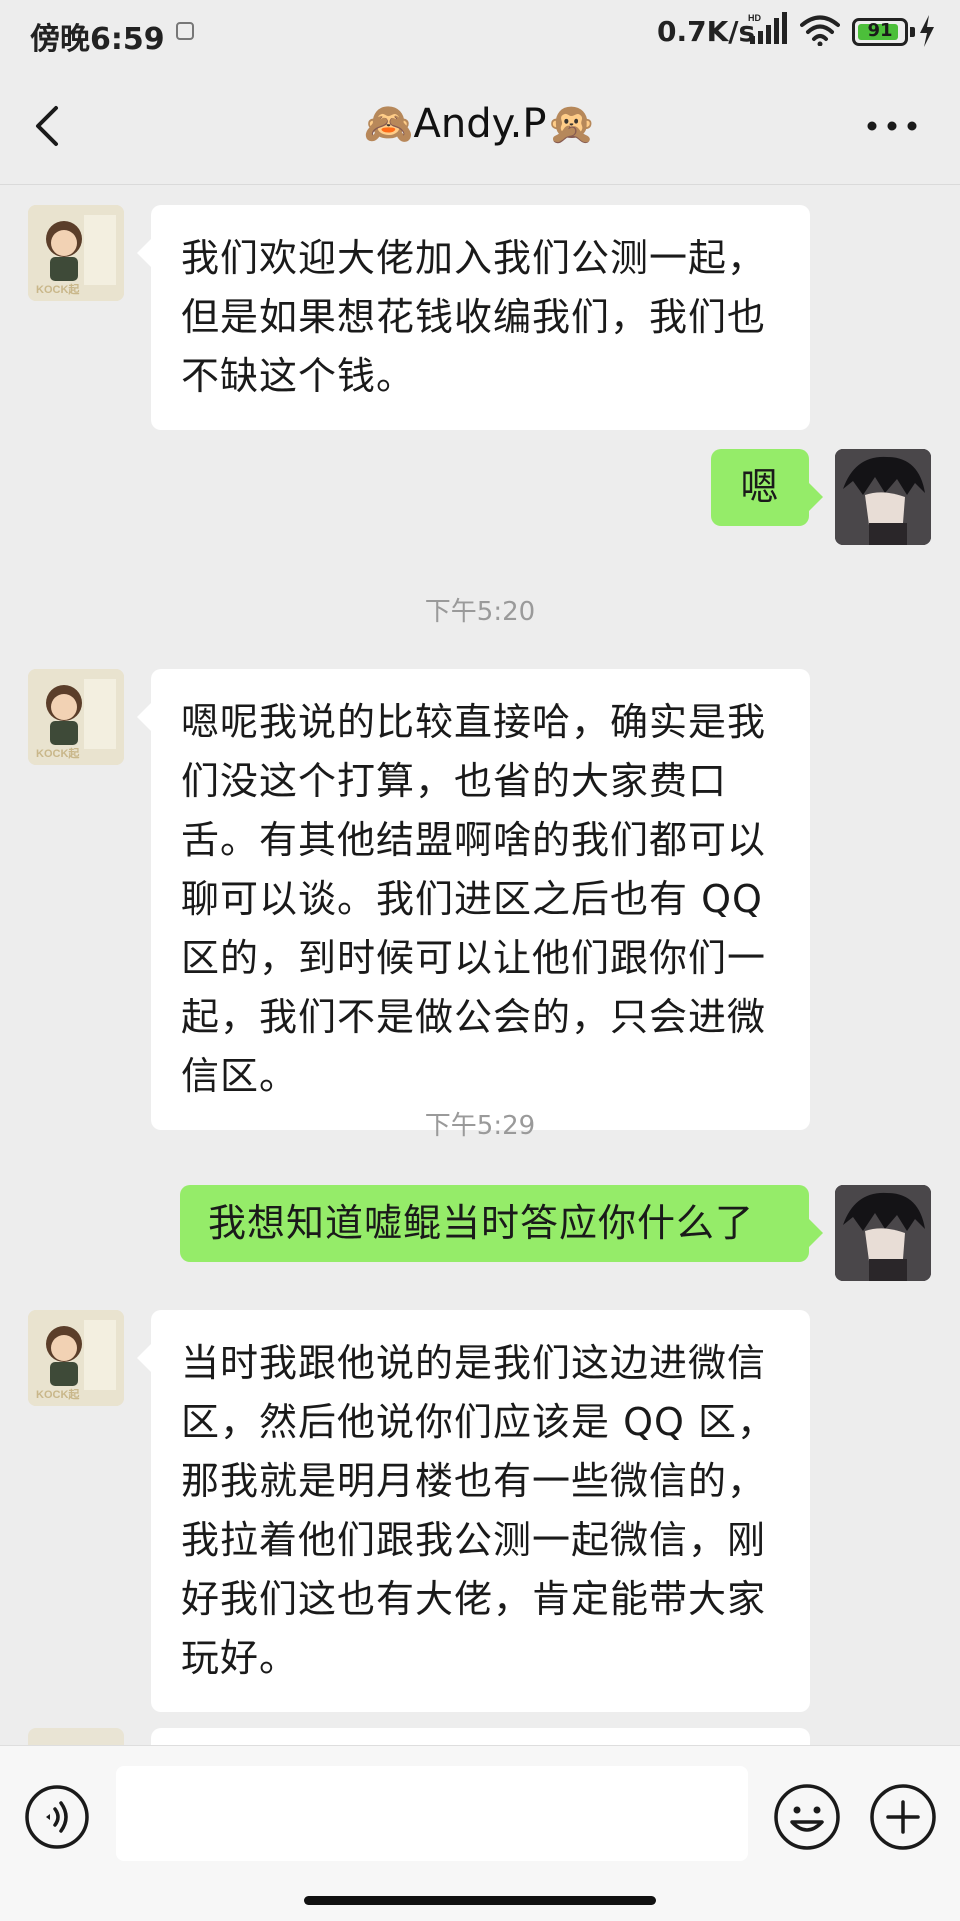  I want to click on status-time: 傍晚6:59, so click(97, 39).